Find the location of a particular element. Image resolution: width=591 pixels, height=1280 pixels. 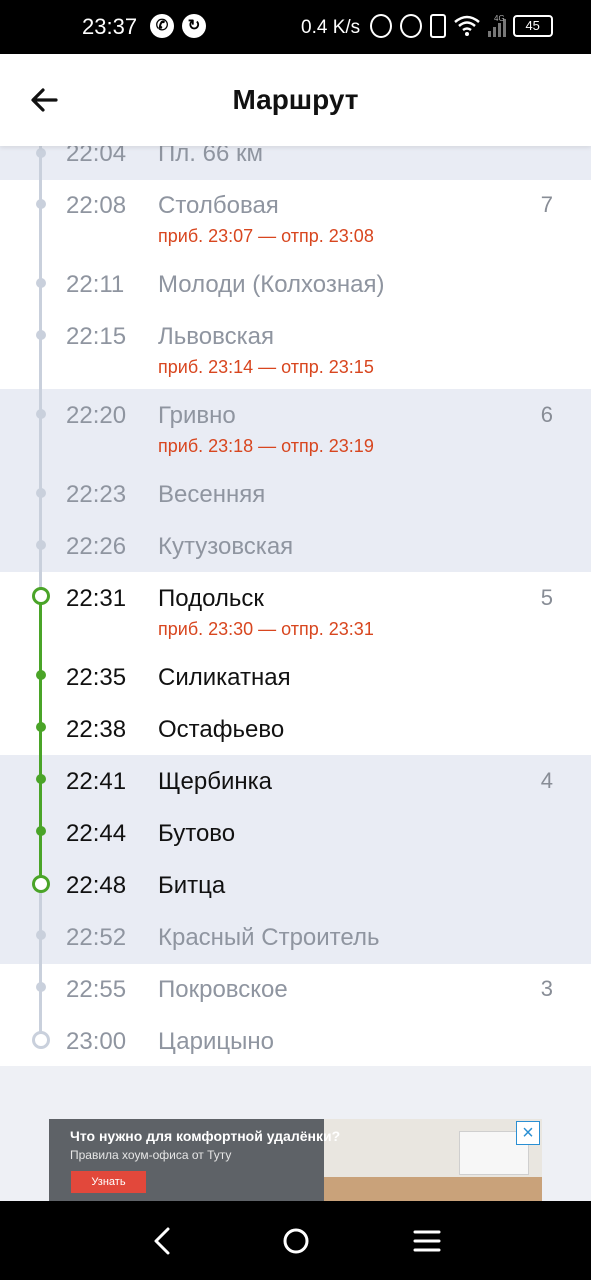

stop-time: 22:41 is located at coordinates (96, 781).